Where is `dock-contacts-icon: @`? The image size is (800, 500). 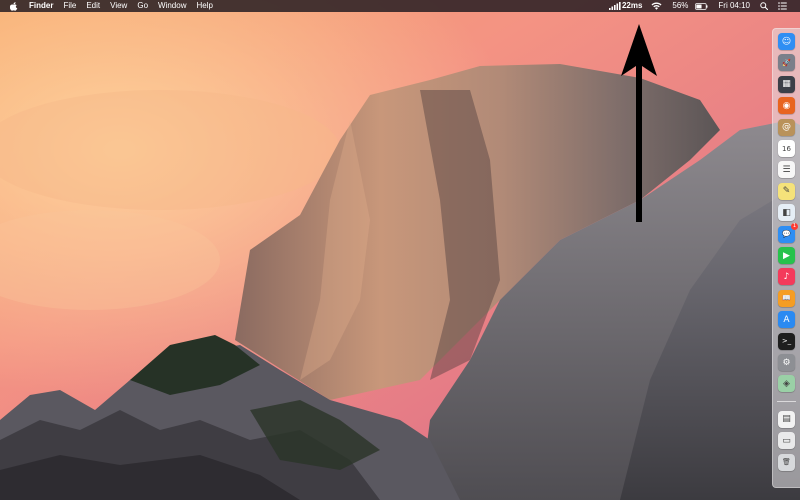 dock-contacts-icon: @ is located at coordinates (786, 127).